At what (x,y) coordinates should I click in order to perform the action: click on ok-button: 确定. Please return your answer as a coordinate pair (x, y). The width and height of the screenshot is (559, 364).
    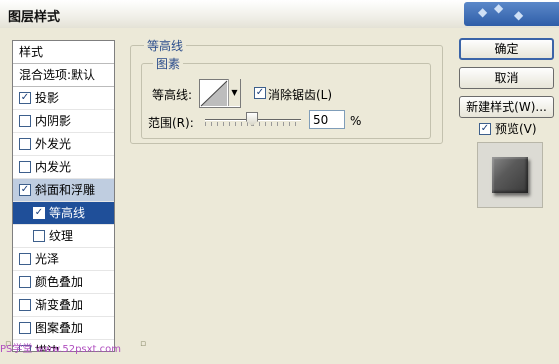
    Looking at the image, I should click on (506, 49).